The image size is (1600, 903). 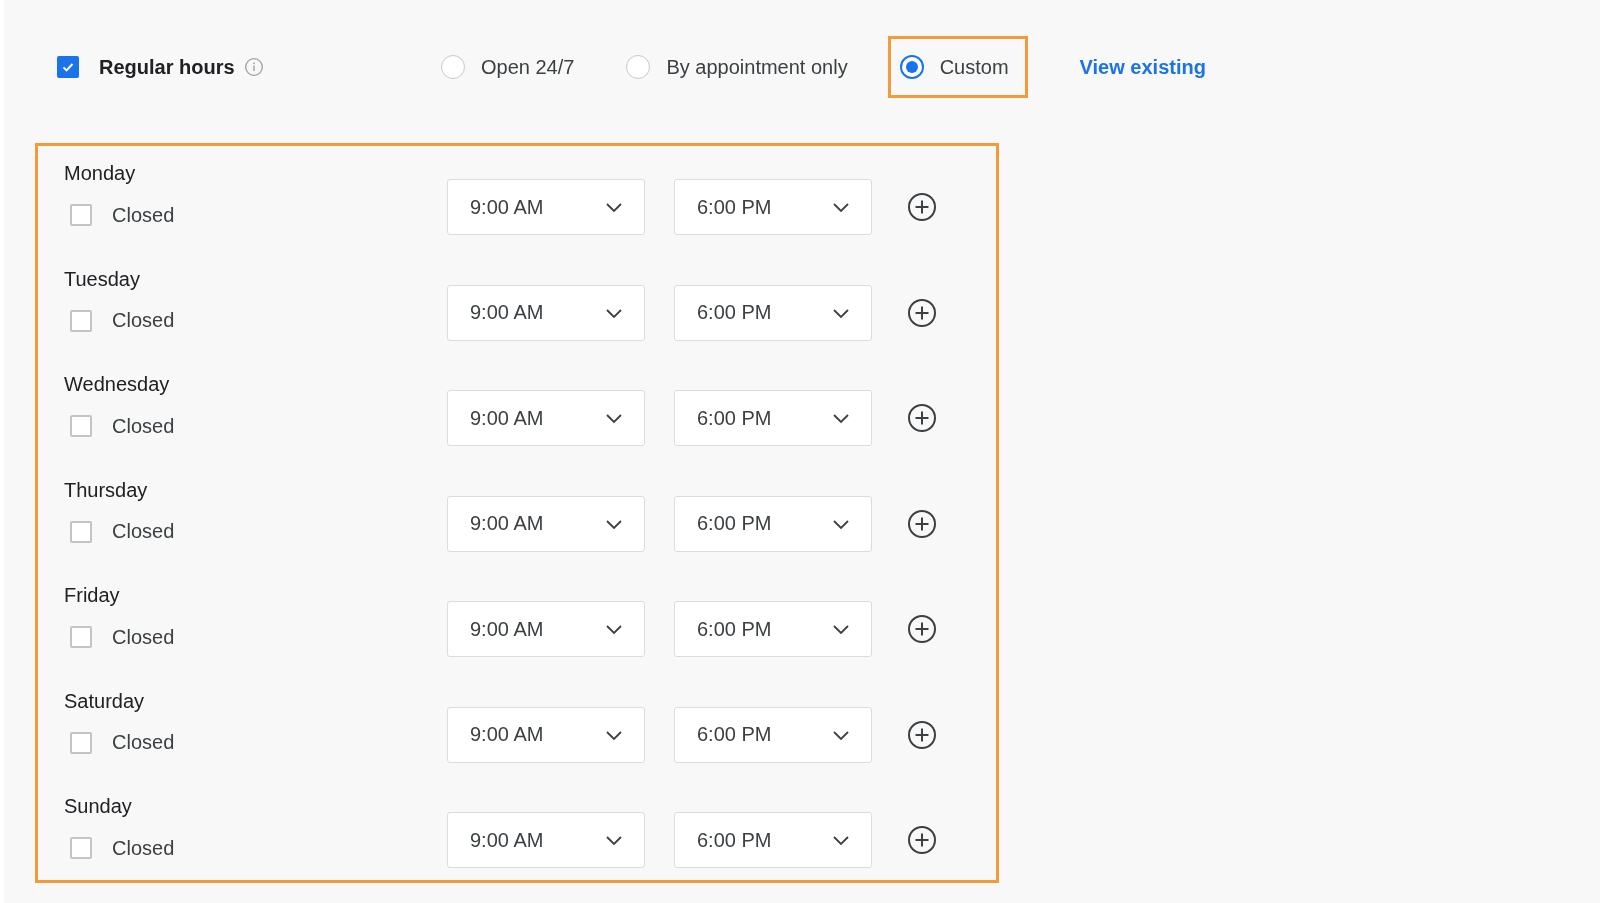 I want to click on info-icon, so click(x=253, y=67).